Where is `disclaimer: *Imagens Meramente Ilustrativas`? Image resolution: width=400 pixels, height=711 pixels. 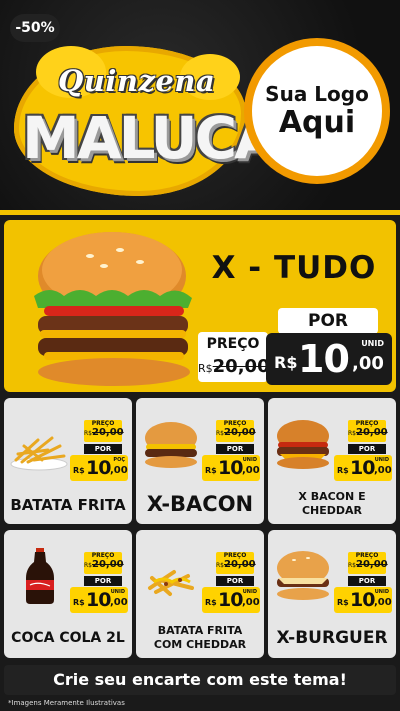 disclaimer: *Imagens Meramente Ilustrativas is located at coordinates (66, 703).